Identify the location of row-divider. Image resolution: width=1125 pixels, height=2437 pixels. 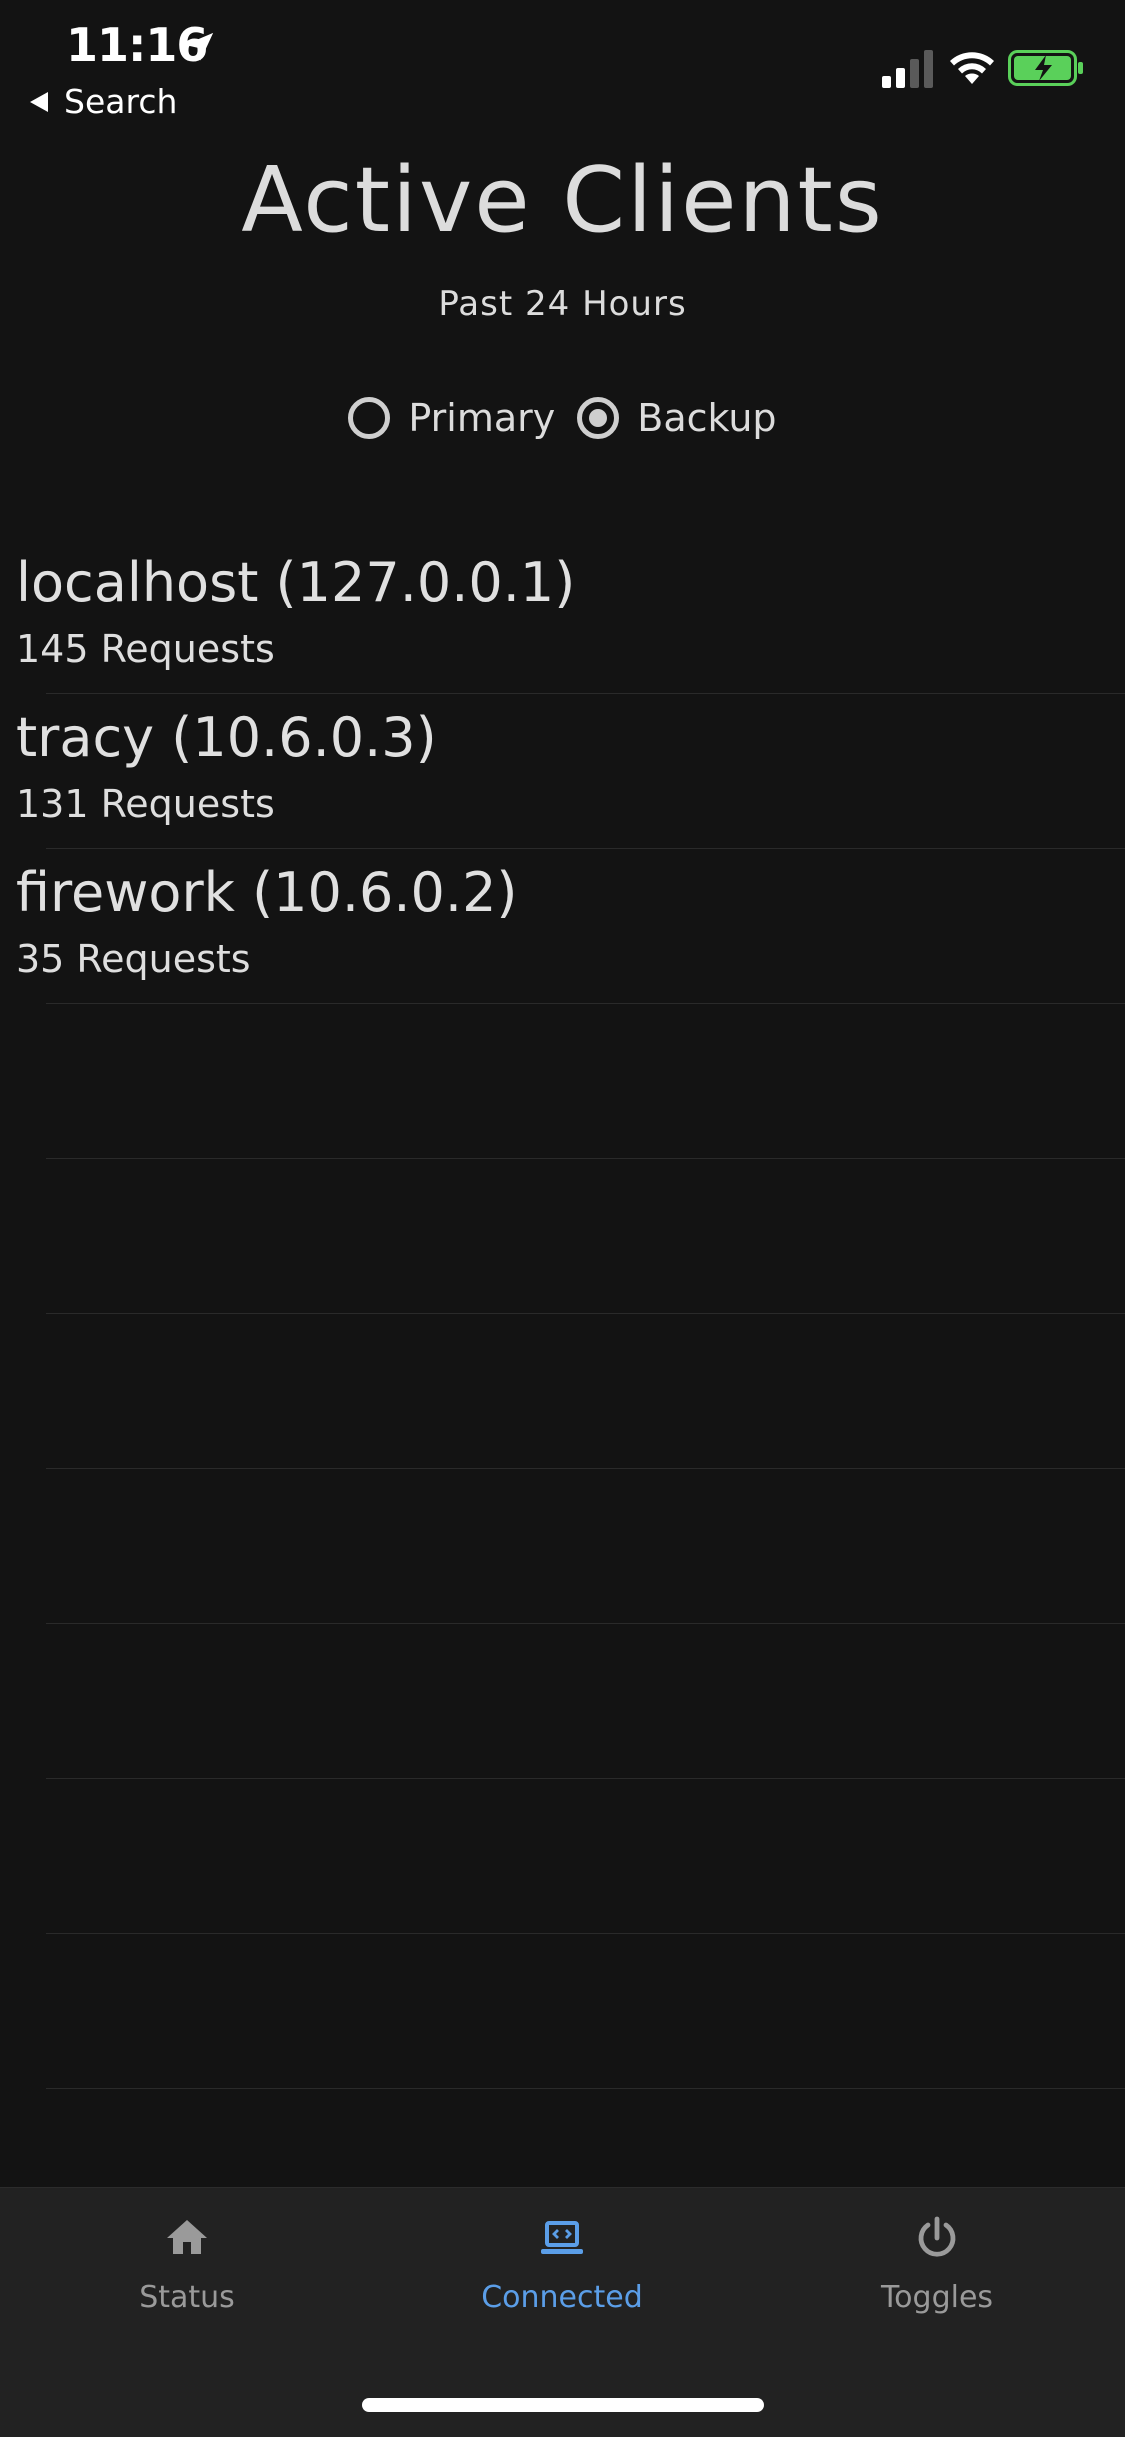
(585, 2088).